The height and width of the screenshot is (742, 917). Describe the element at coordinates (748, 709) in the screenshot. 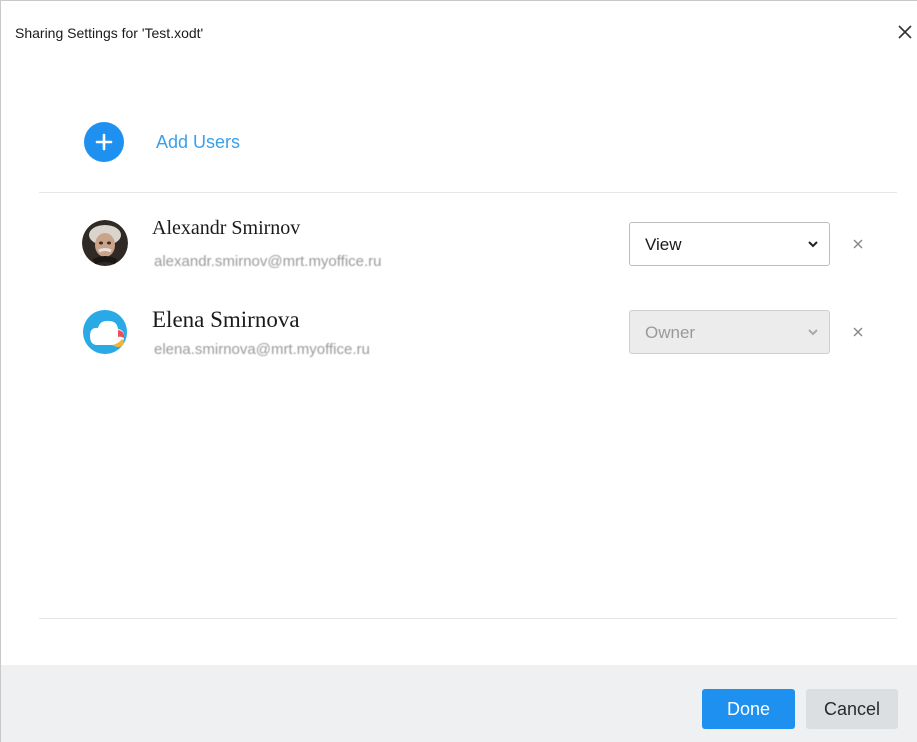

I see `done-button: Done` at that location.